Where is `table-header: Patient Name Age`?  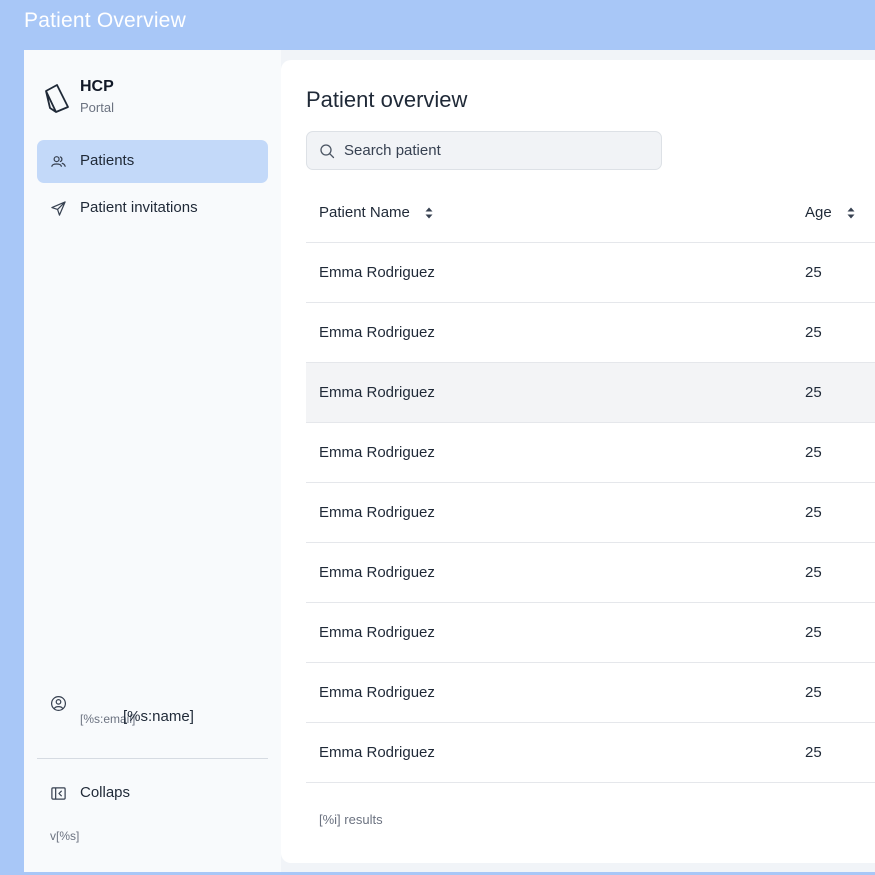
table-header: Patient Name Age is located at coordinates (590, 213).